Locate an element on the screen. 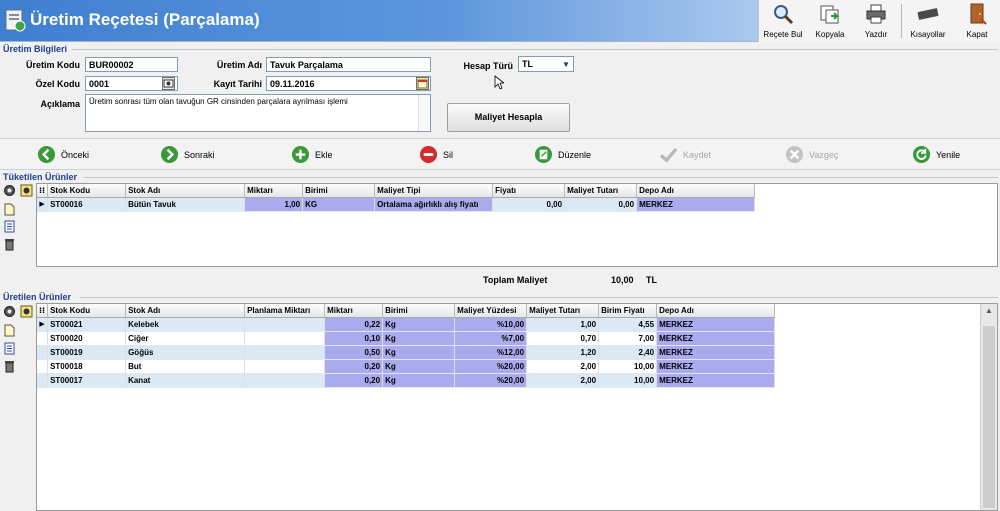 The image size is (1000, 511). stock-name-cell: Ciğer is located at coordinates (185, 338).